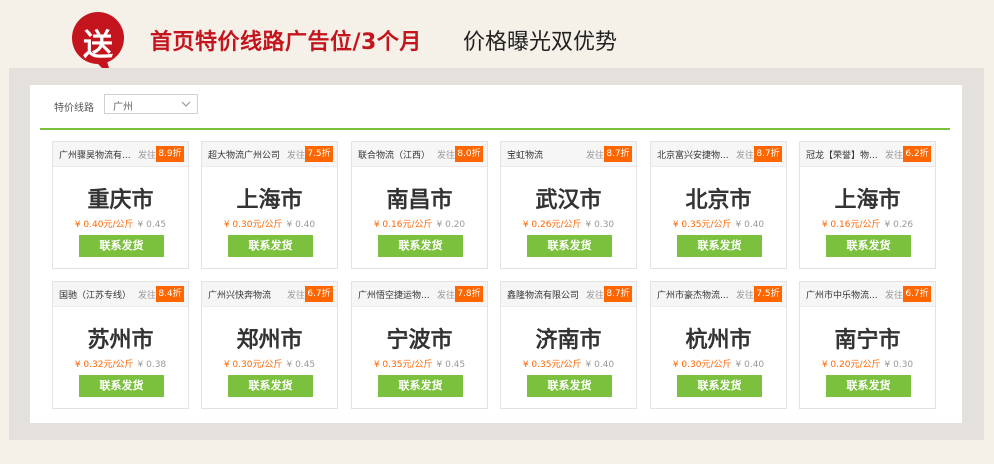  I want to click on route-filter-label: 特价线路, so click(74, 108).